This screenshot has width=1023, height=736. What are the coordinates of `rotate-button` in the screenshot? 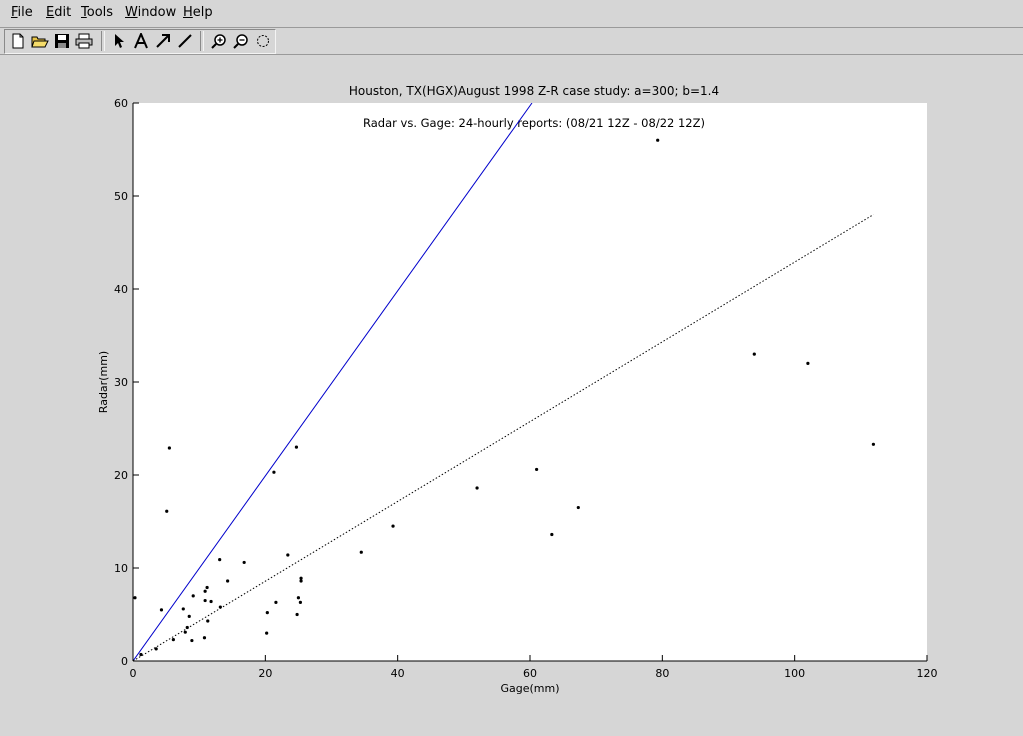 It's located at (262, 40).